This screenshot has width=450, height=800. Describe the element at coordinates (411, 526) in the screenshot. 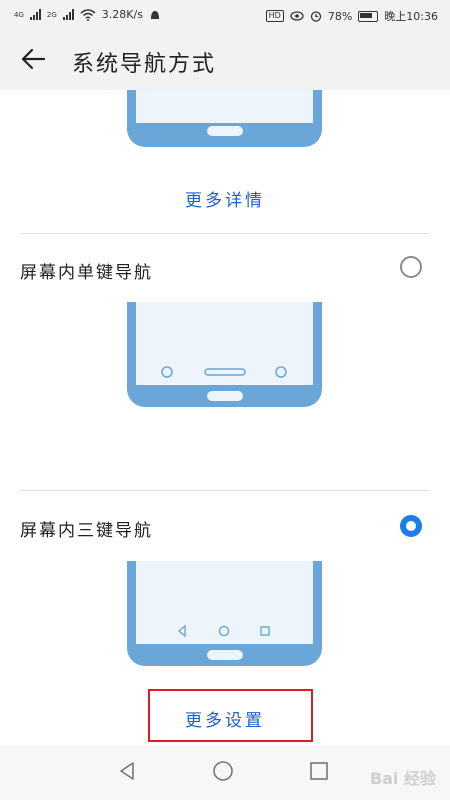

I see `option-three-key-radio` at that location.